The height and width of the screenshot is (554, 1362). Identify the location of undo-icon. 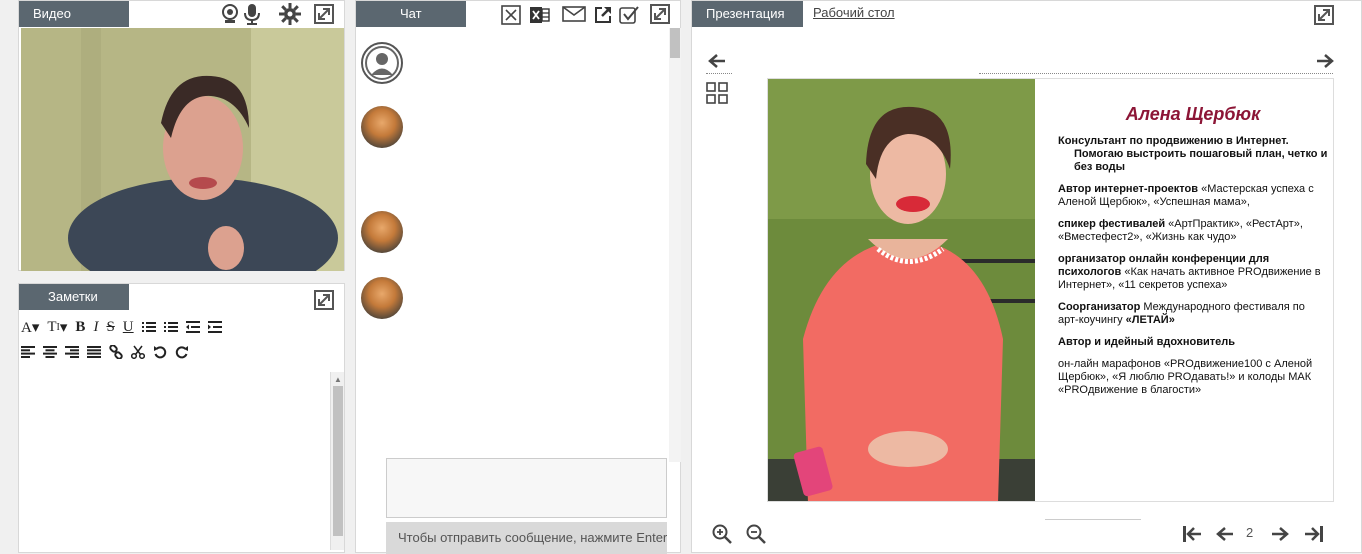
(160, 352).